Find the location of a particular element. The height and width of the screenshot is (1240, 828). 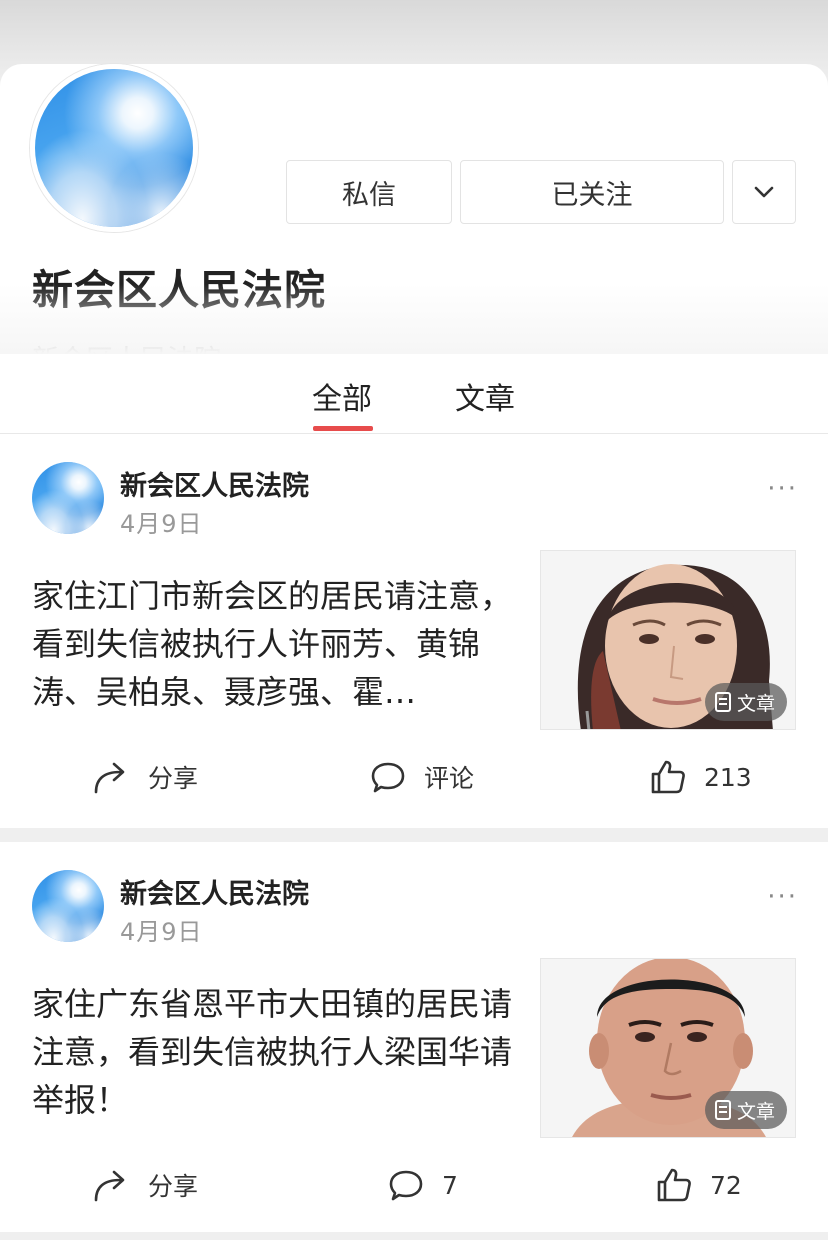

message-button: 私信 is located at coordinates (369, 192).